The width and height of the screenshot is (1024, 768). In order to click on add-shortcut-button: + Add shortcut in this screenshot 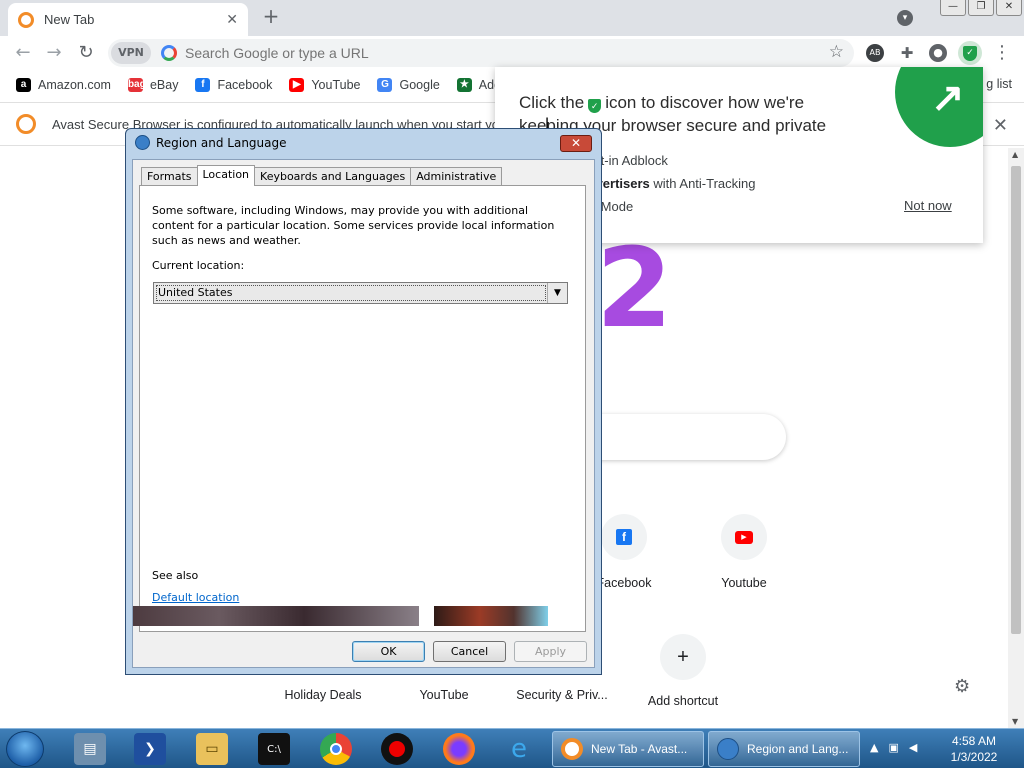, I will do `click(683, 671)`.